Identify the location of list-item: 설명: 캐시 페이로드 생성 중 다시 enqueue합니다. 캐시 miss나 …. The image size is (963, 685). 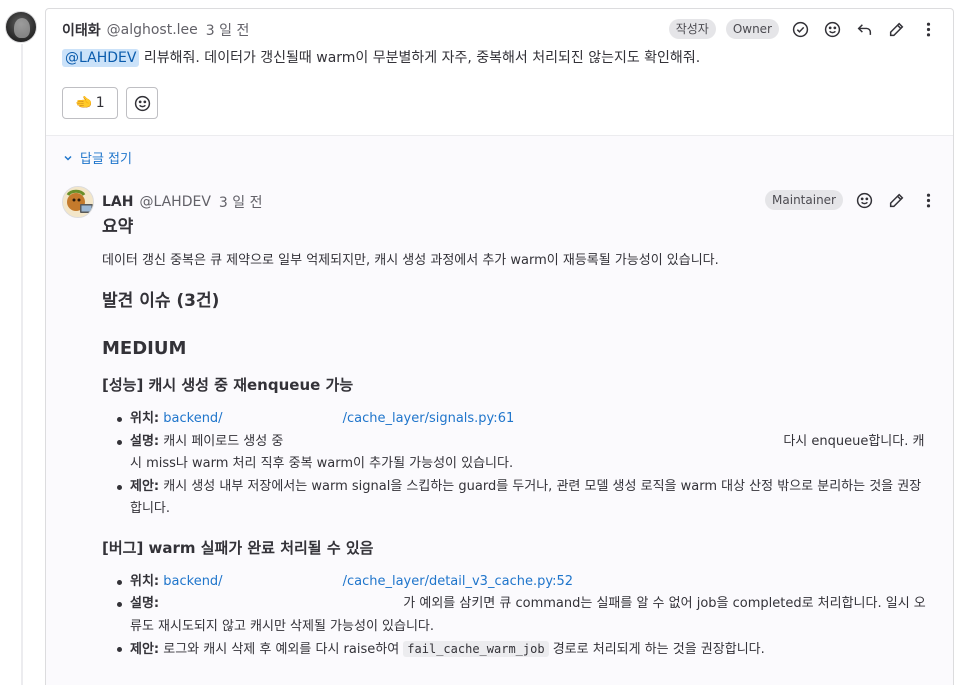
(517, 453).